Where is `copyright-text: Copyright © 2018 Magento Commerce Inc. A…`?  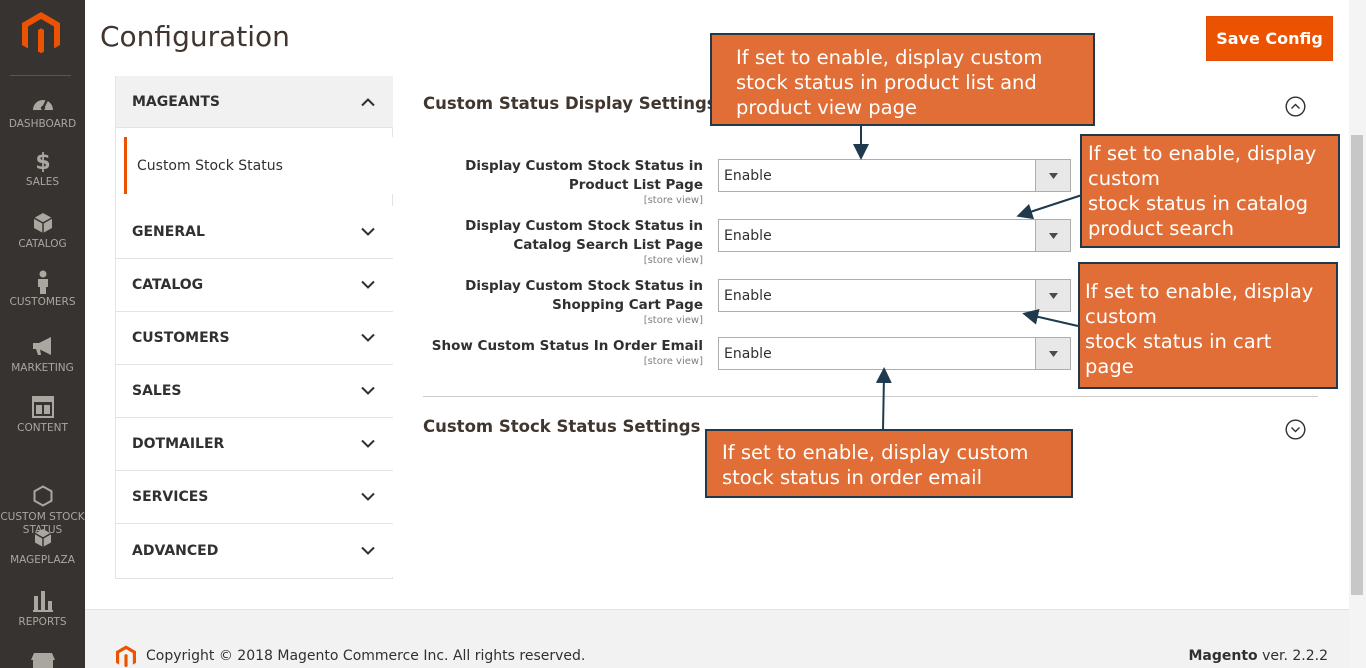 copyright-text: Copyright © 2018 Magento Commerce Inc. A… is located at coordinates (366, 656).